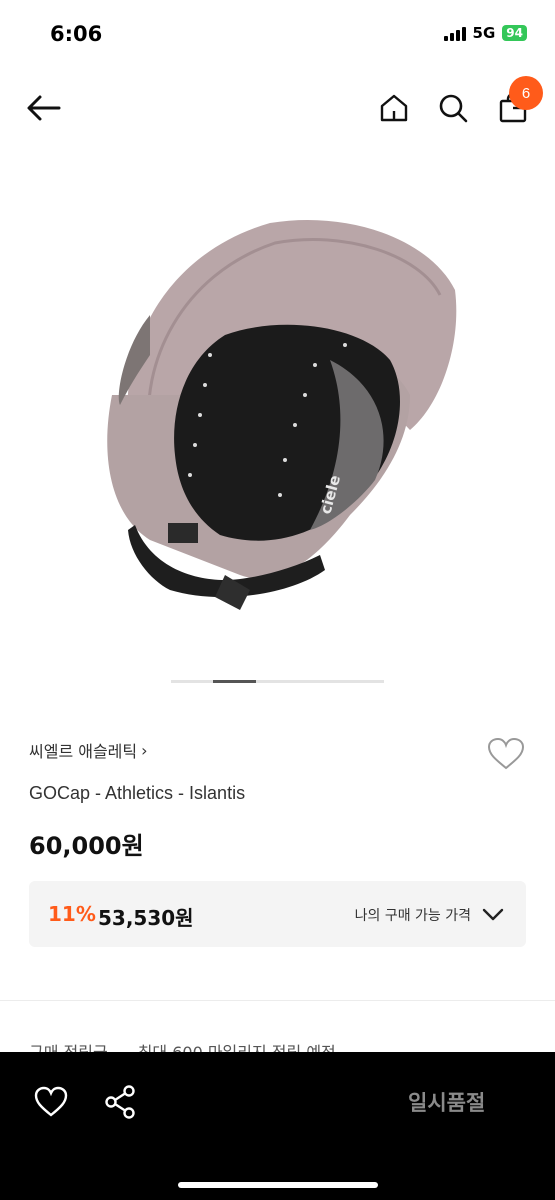 Image resolution: width=555 pixels, height=1200 pixels. Describe the element at coordinates (277, 35) in the screenshot. I see `status-bar: 6:06 5G 94` at that location.